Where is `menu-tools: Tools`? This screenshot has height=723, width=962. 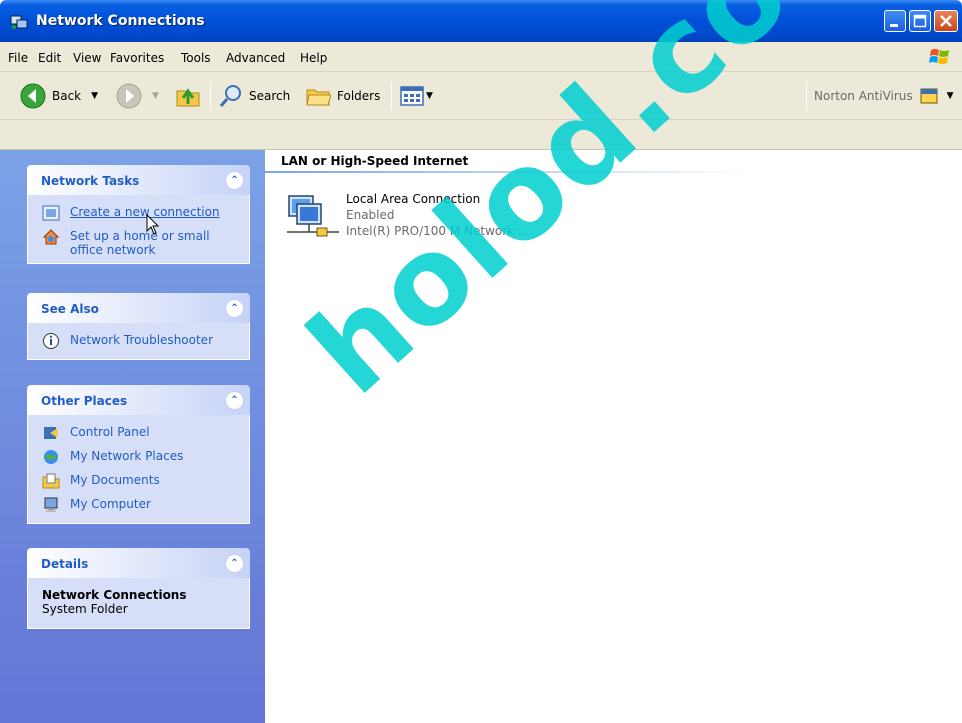
menu-tools: Tools is located at coordinates (196, 58).